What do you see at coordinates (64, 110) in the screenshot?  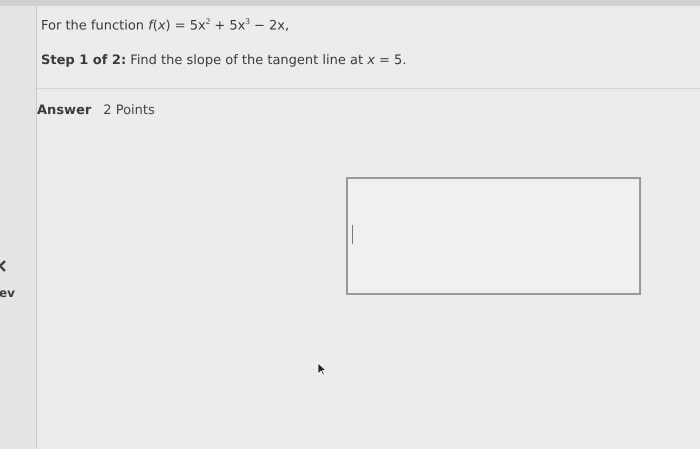 I see `answer-label: Answer` at bounding box center [64, 110].